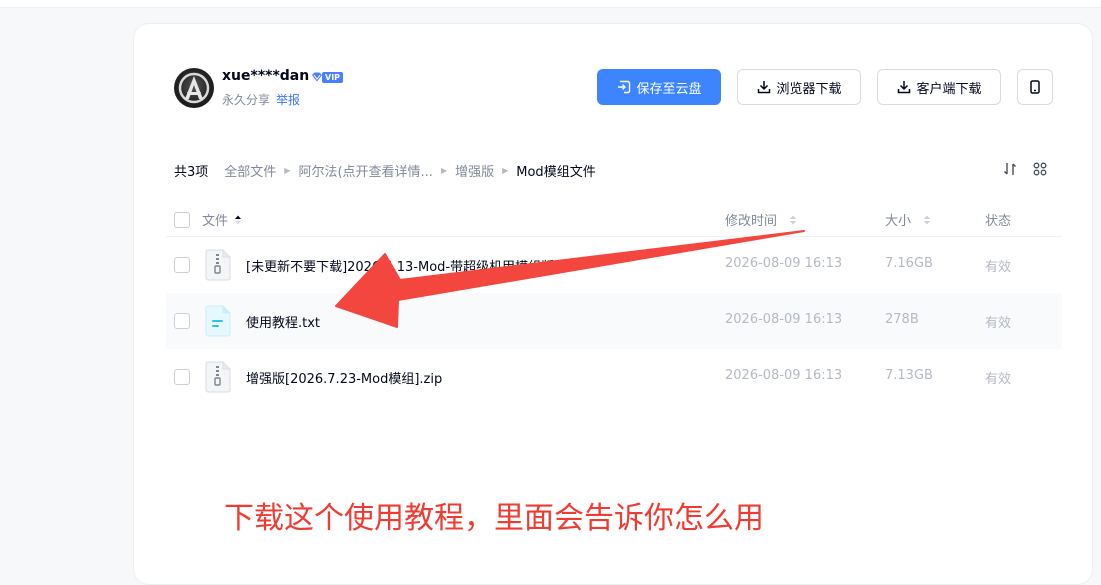 This screenshot has width=1101, height=585. Describe the element at coordinates (191, 172) in the screenshot. I see `item-count: 共3项` at that location.